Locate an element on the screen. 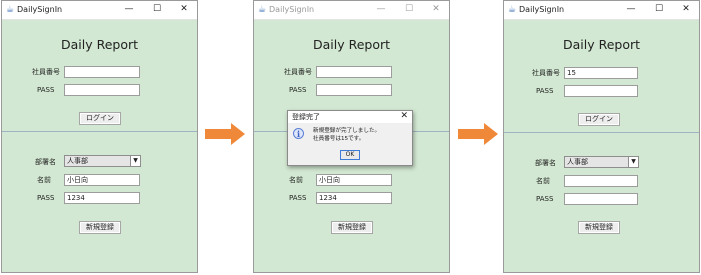 Image resolution: width=701 pixels, height=275 pixels. dialog-message-line-2: 社員番号は15です。 is located at coordinates (339, 139).